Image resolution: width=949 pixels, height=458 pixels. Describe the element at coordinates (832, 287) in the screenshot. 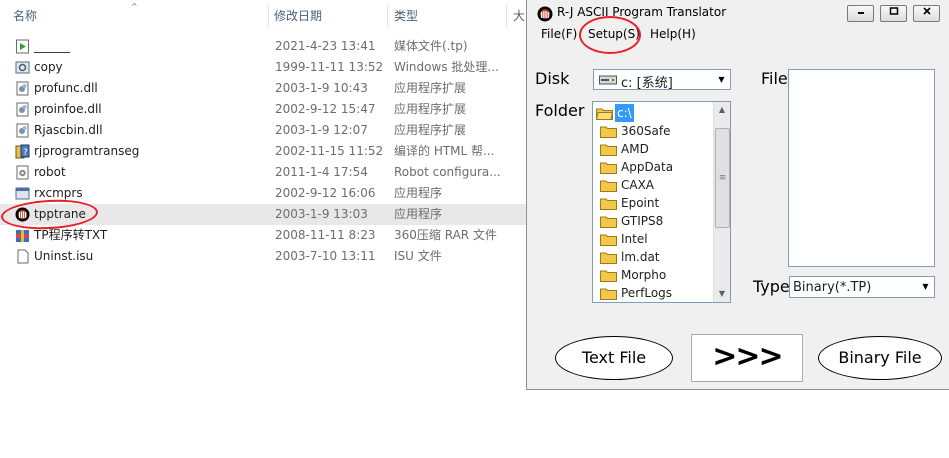

I see `type-value: Binary(*.TP)` at that location.